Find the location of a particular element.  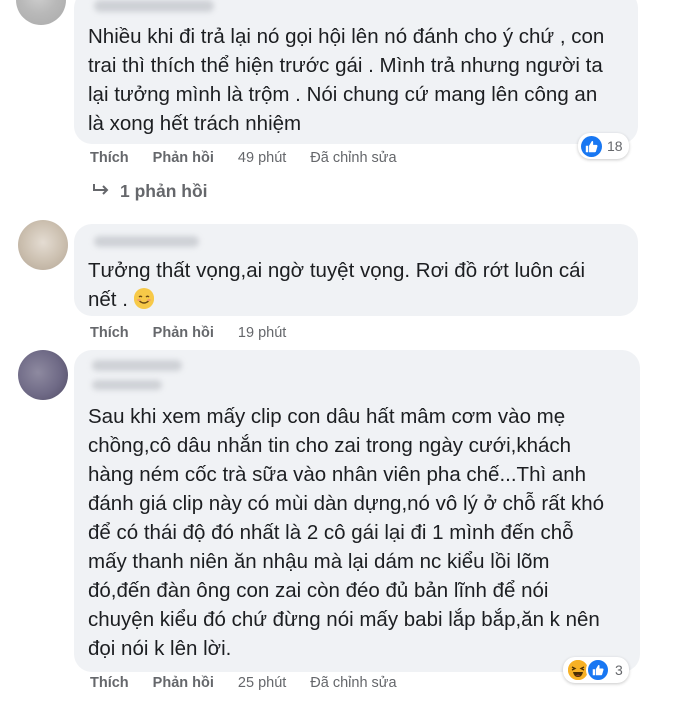

view-replies-link: 1 phản hồi is located at coordinates (150, 191).